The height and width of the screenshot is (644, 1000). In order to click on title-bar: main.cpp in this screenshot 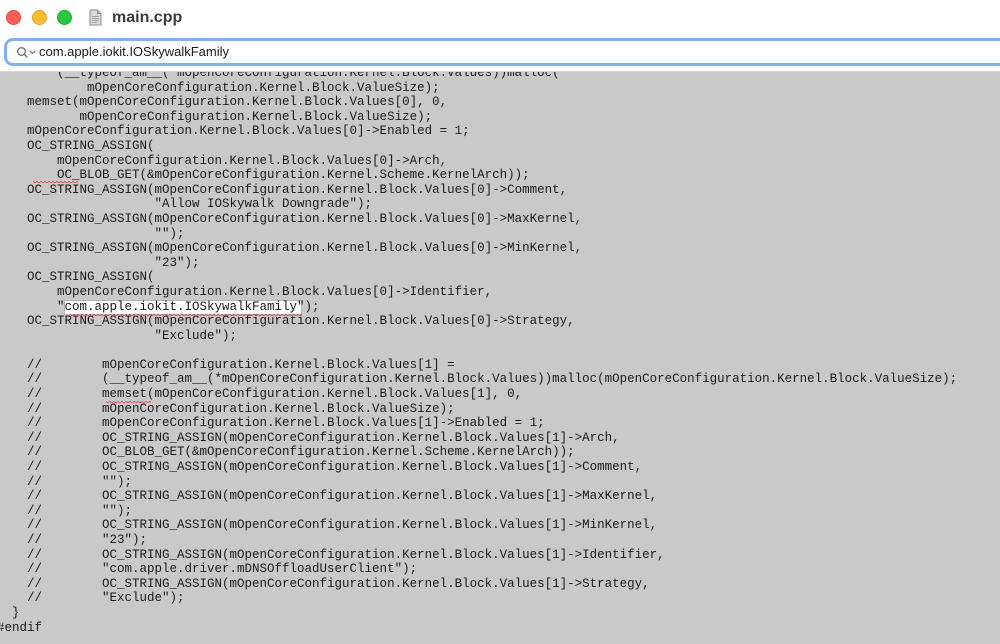, I will do `click(500, 18)`.